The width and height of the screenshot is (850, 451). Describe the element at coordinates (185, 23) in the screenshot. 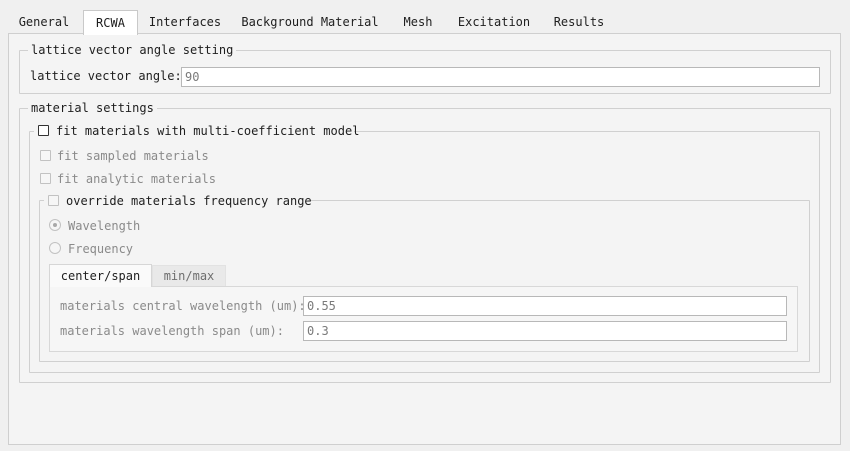

I see `tab-interfaces: Interfaces` at that location.